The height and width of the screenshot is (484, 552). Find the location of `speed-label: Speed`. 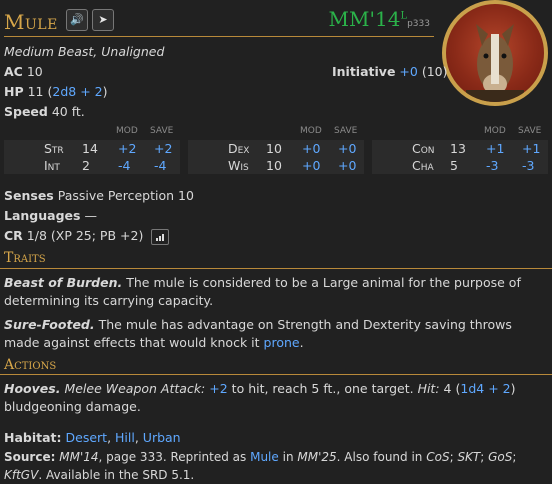

speed-label: Speed is located at coordinates (26, 111).